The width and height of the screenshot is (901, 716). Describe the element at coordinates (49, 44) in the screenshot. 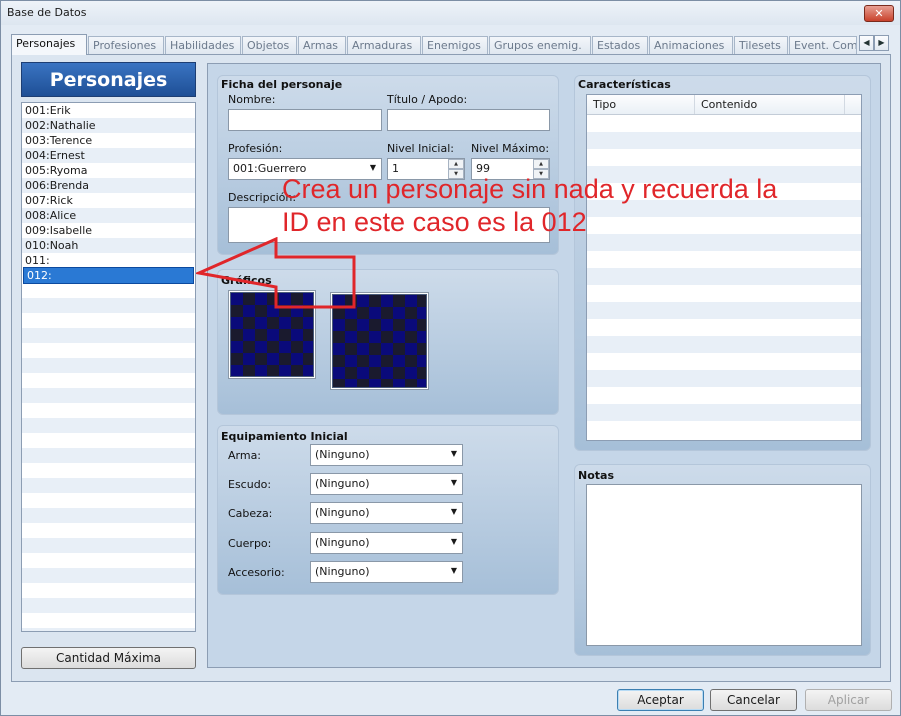

I see `tab-personajes: Personajes` at that location.